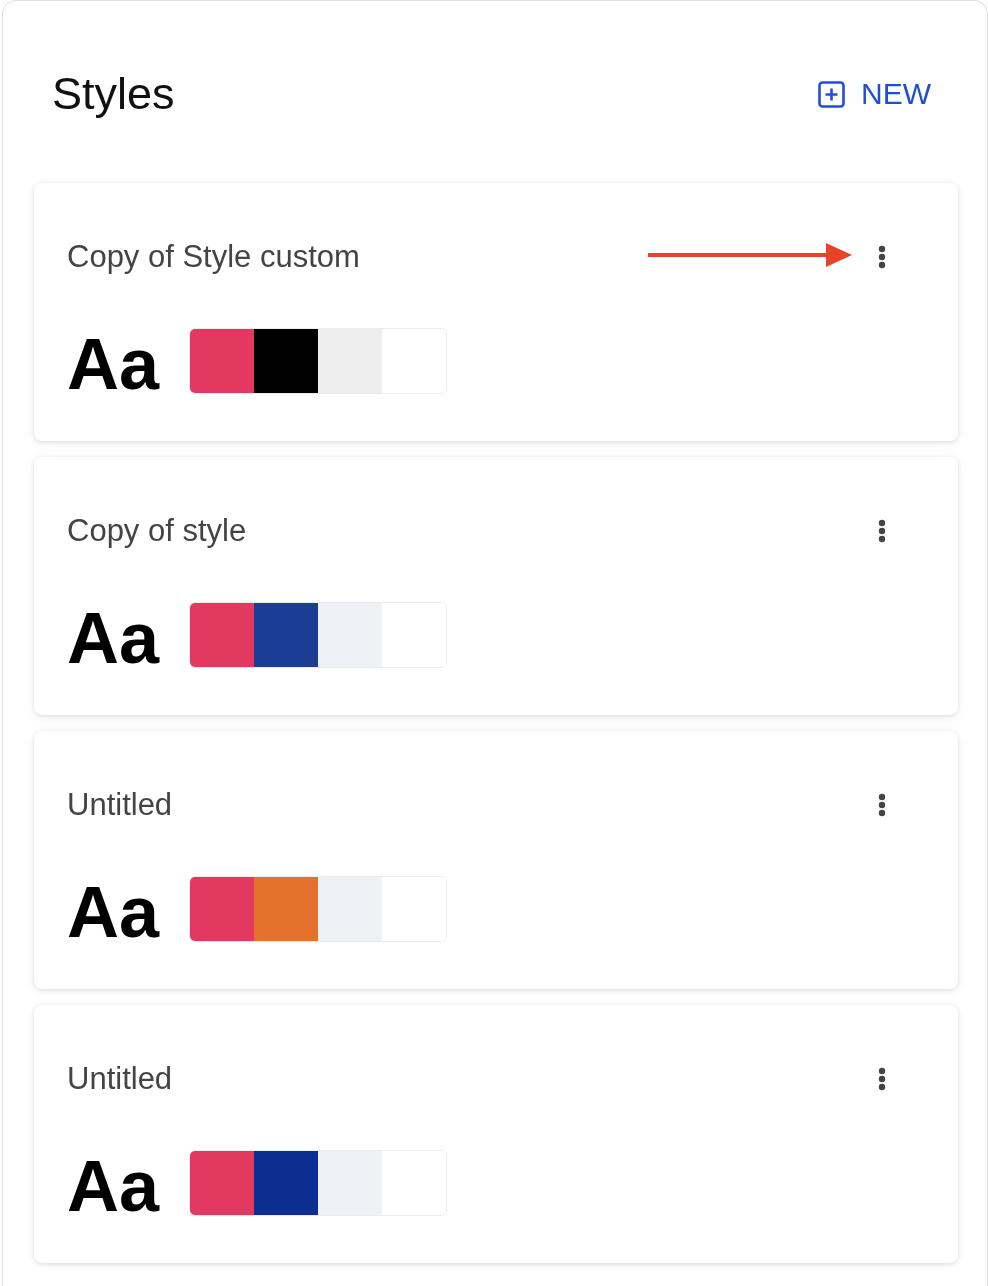 The width and height of the screenshot is (988, 1286). I want to click on plus-square-icon, so click(831, 94).